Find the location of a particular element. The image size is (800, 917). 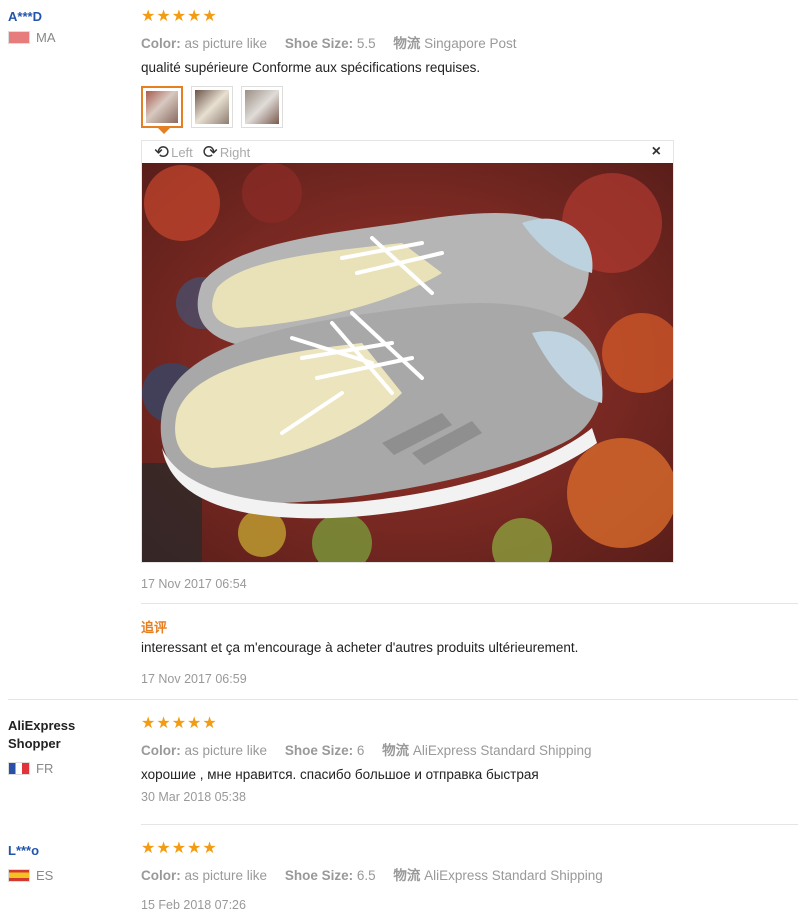

reviewer-name: L***o is located at coordinates (68, 851).